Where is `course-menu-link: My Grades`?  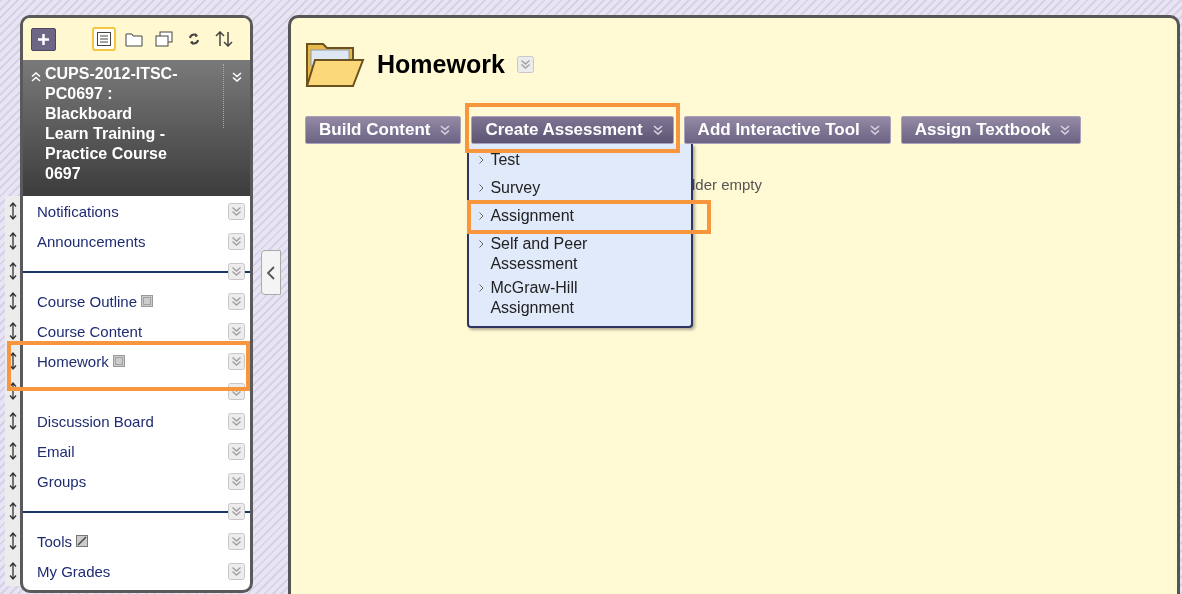
course-menu-link: My Grades is located at coordinates (74, 571).